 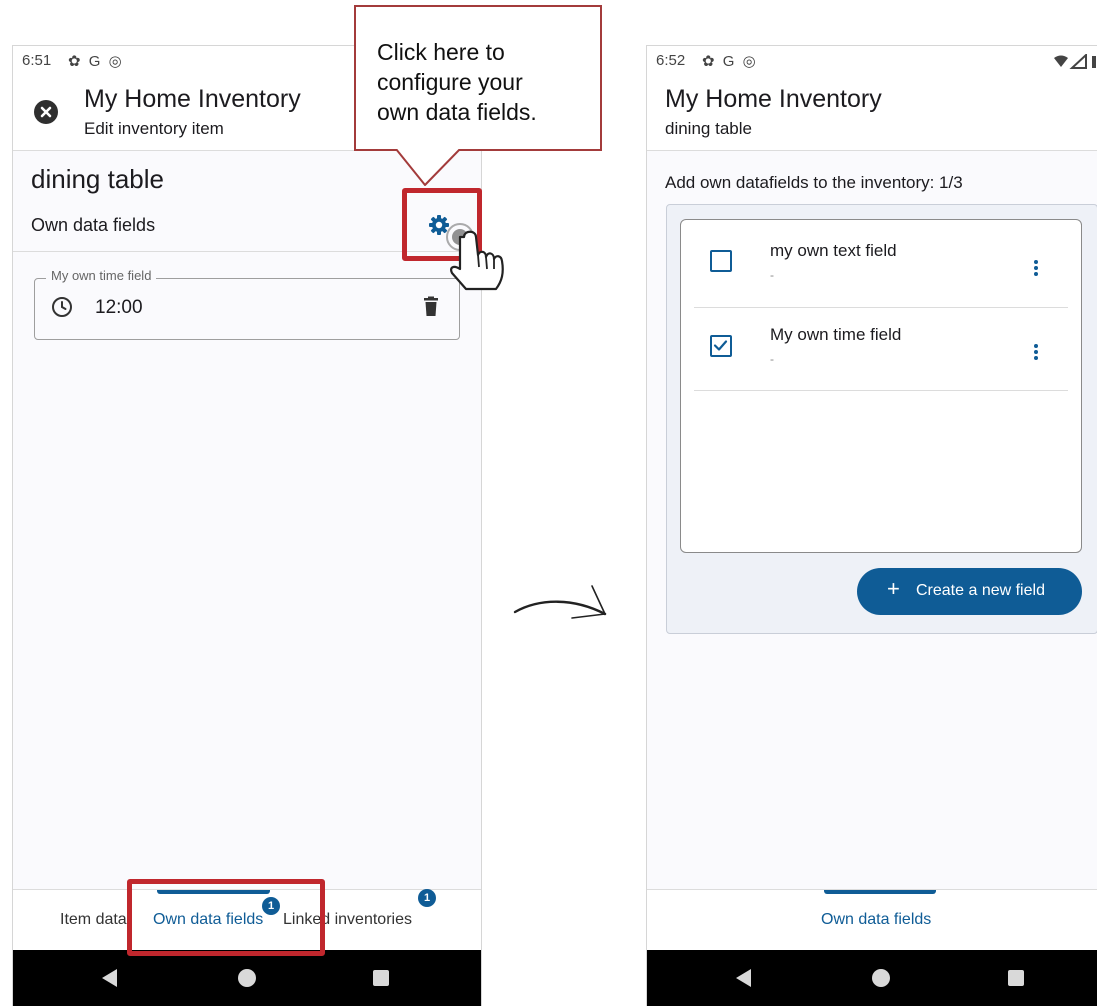 I want to click on time-field-legend: My own time field, so click(x=101, y=275).